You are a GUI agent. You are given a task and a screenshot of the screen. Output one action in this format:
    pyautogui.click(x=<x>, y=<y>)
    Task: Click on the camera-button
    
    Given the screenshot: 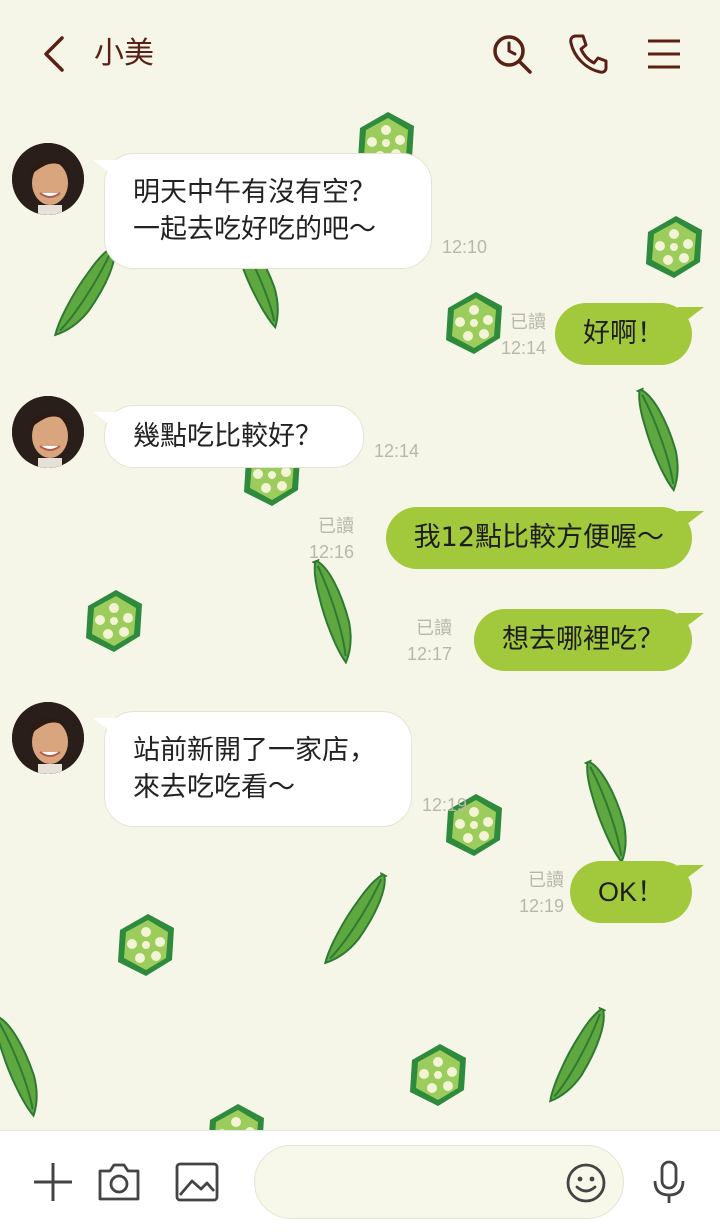 What is the action you would take?
    pyautogui.click(x=119, y=1182)
    